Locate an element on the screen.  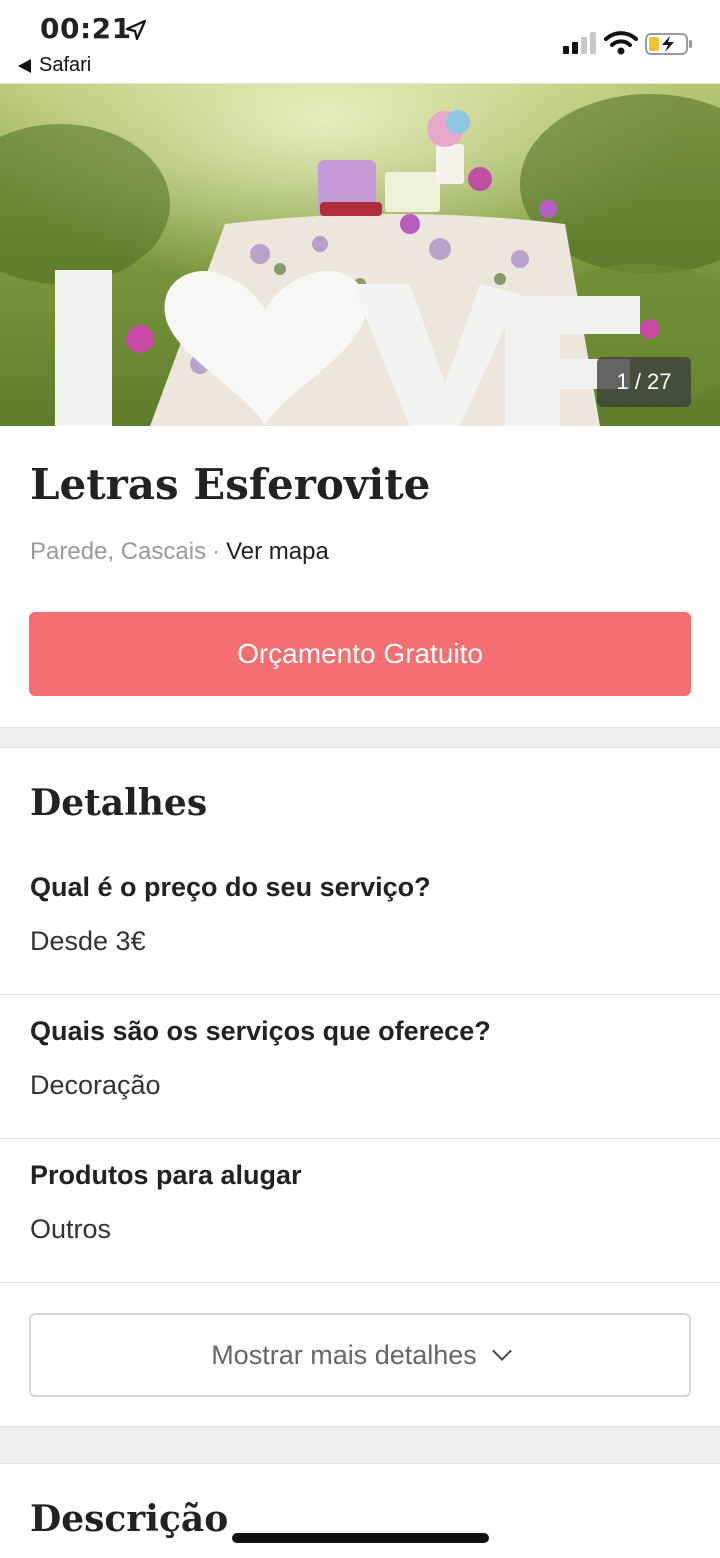
back-label: Safari is located at coordinates (65, 65).